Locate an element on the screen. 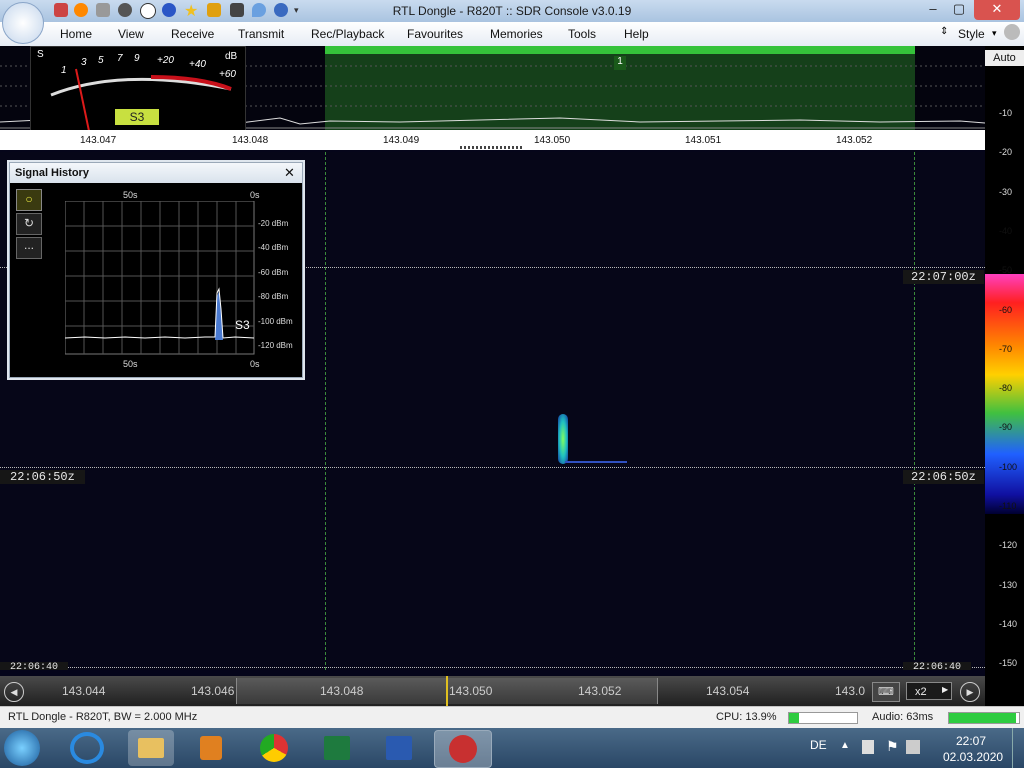  cpu-usage: CPU: 13.9% is located at coordinates (746, 717).